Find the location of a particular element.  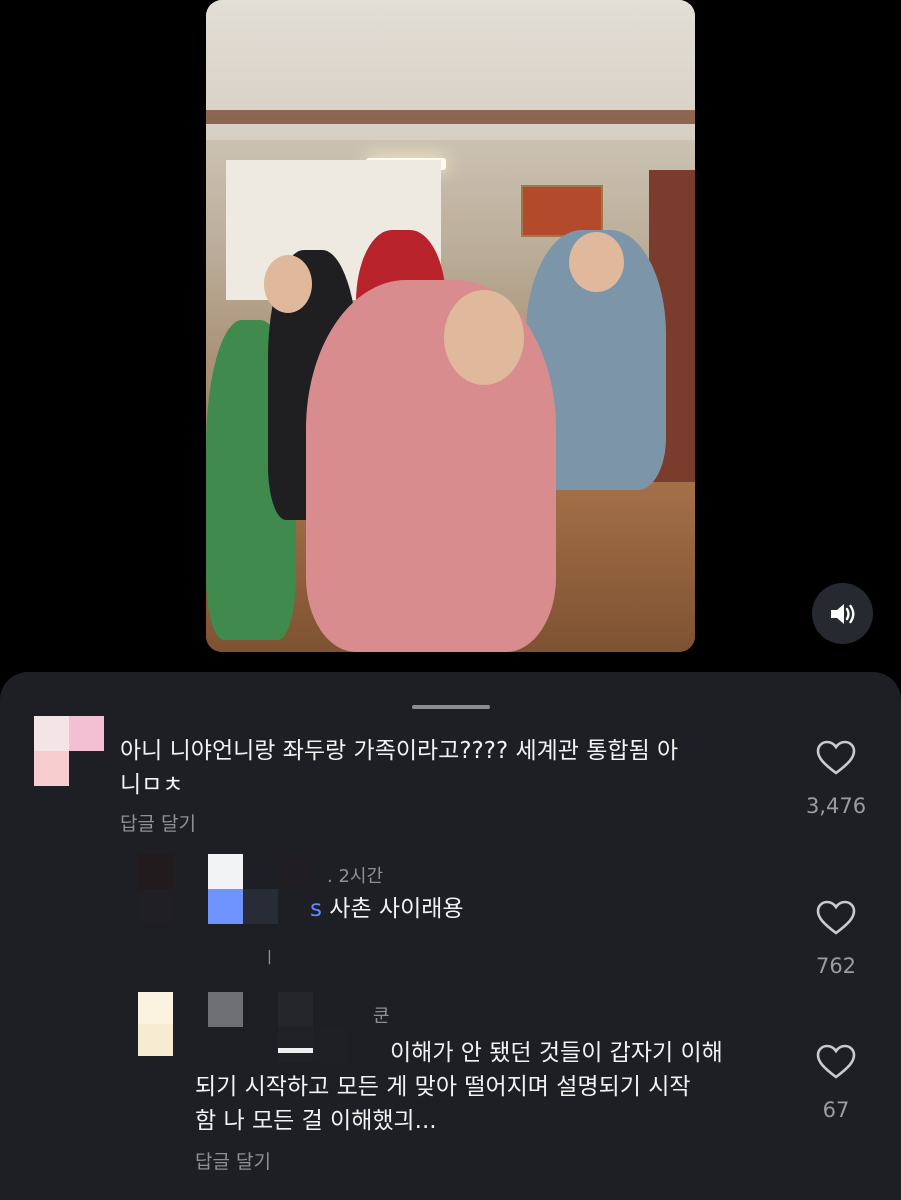

comment-time: 쿤 is located at coordinates (381, 1016).